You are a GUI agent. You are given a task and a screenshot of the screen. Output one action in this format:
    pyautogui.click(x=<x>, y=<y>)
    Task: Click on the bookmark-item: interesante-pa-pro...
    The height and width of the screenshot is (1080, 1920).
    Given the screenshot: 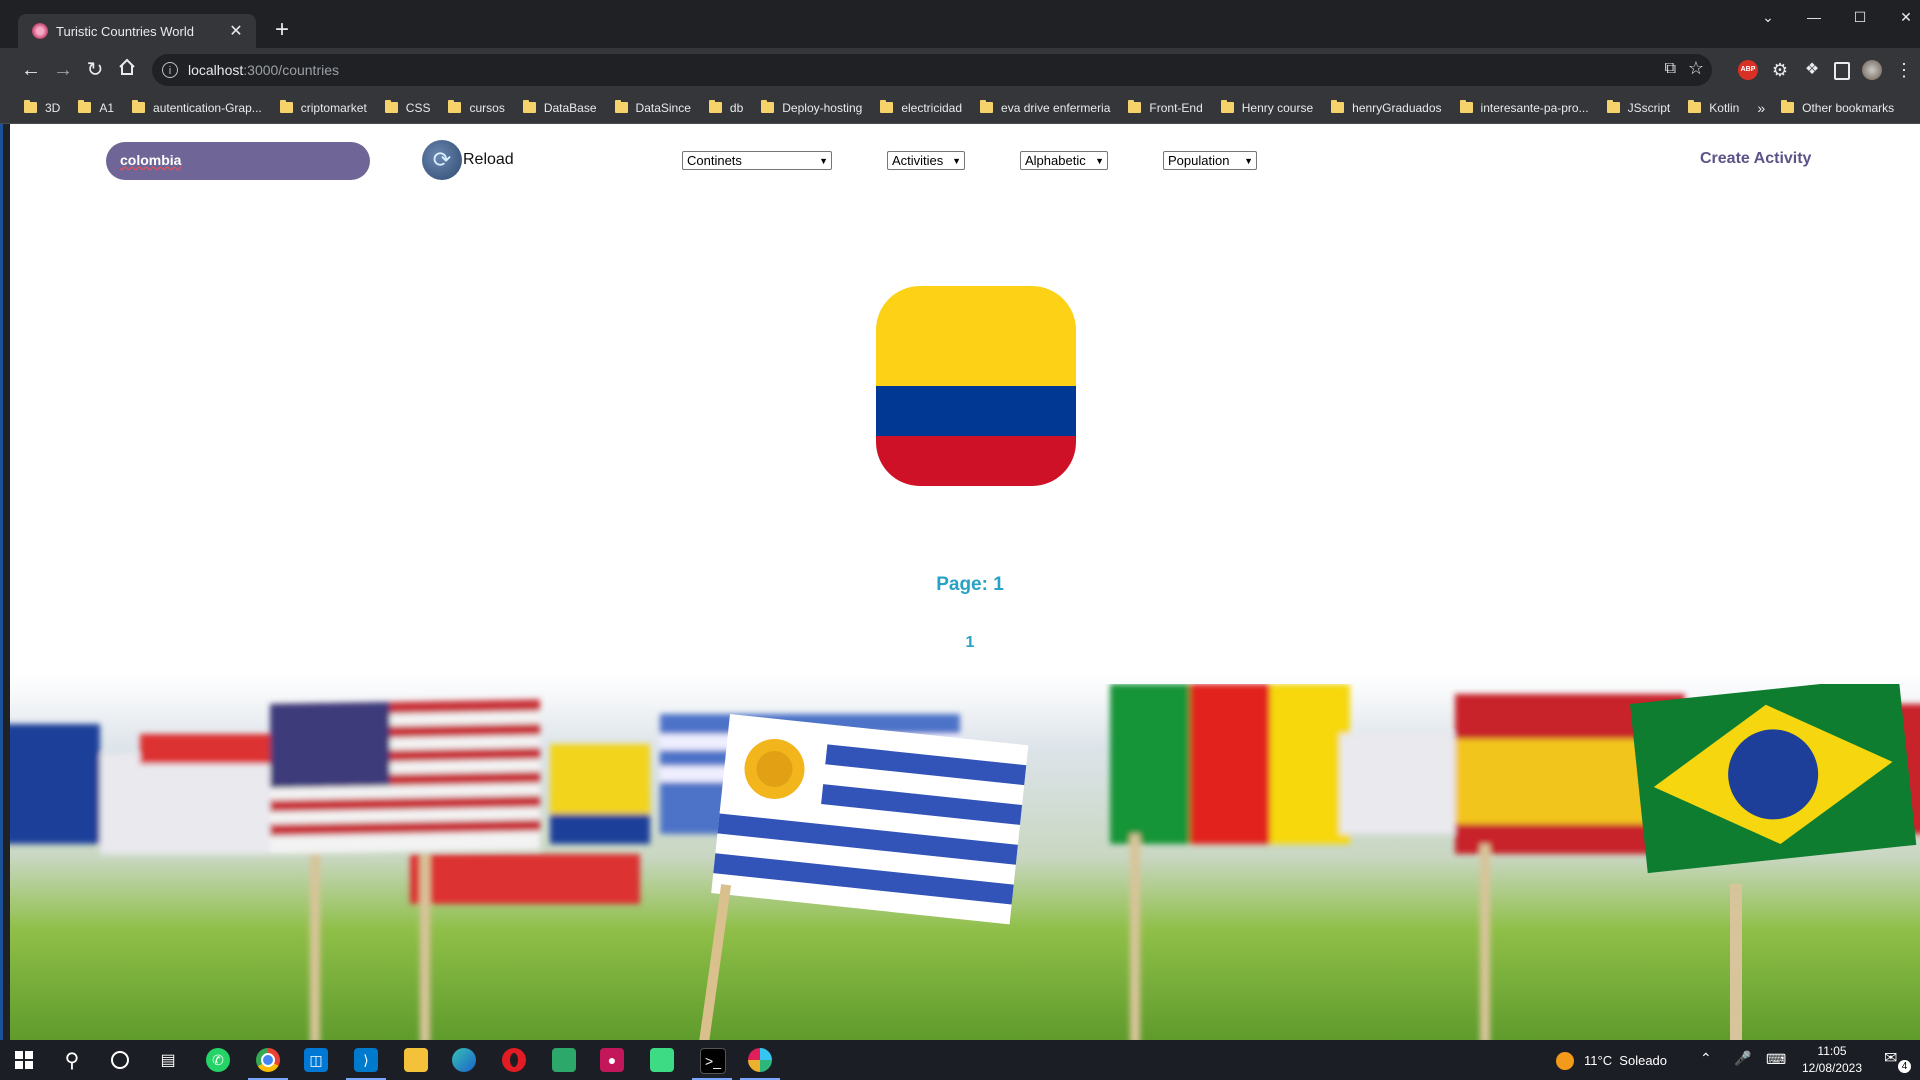 What is the action you would take?
    pyautogui.click(x=1524, y=107)
    